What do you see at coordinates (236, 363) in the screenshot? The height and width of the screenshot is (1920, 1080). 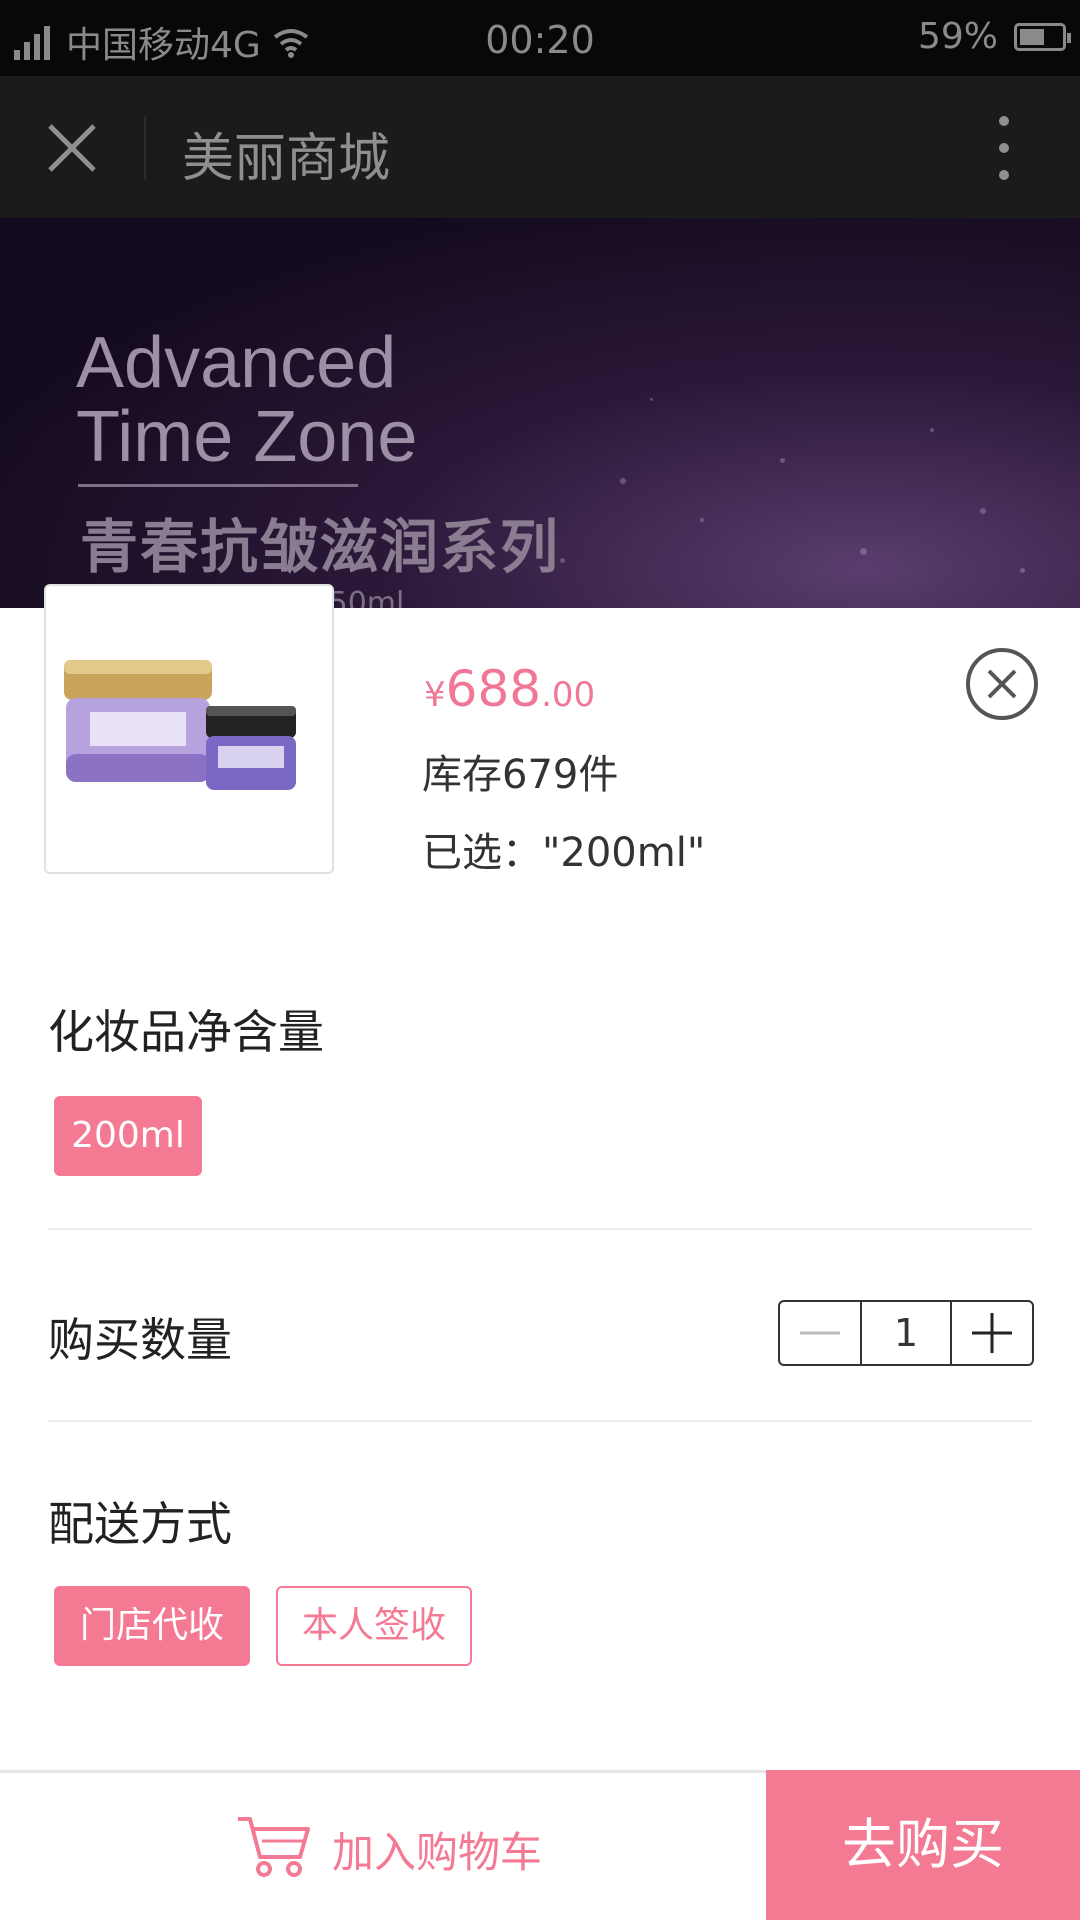 I see `banner-headline-line1: Advanced` at bounding box center [236, 363].